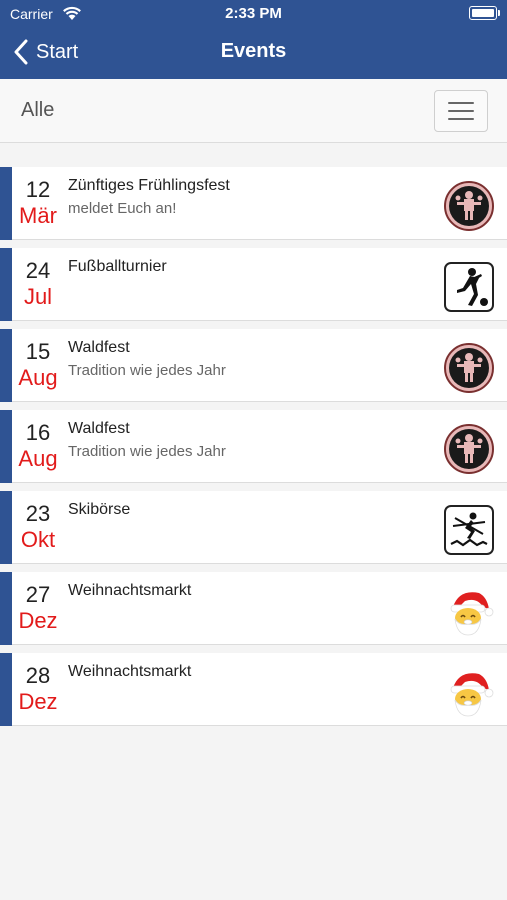 The width and height of the screenshot is (507, 900). I want to click on event-row: 27 Dez Weihnachtsmarkt, so click(253, 608).